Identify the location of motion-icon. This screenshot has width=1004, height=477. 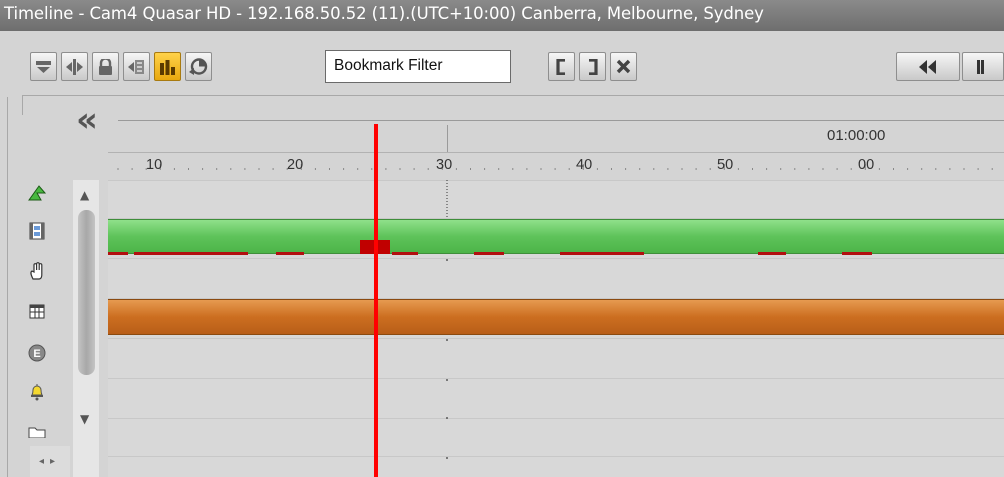
(37, 193).